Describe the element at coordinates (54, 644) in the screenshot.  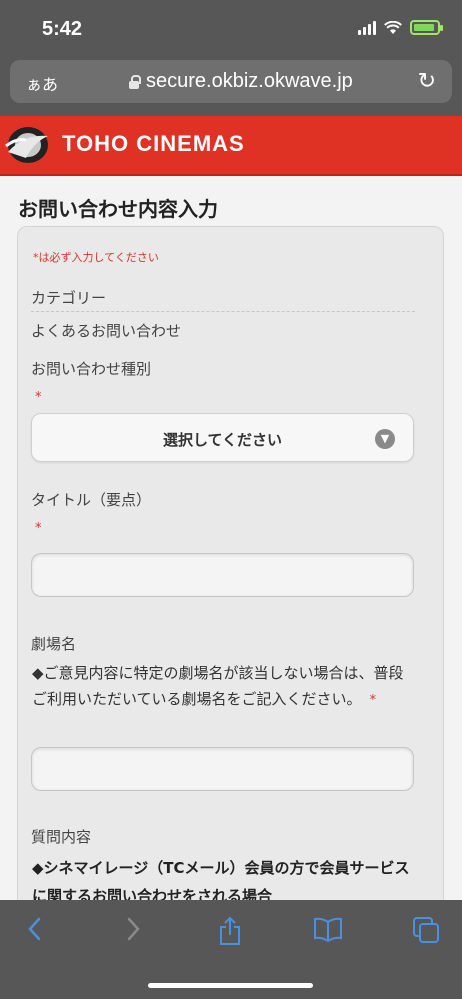
I see `theater-label: 劇場名` at that location.